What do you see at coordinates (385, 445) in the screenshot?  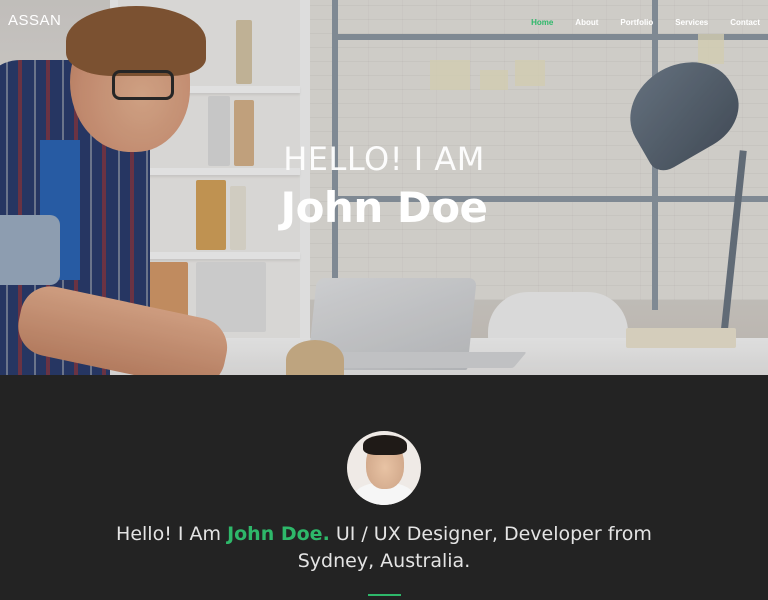 I see `avatar-hair` at bounding box center [385, 445].